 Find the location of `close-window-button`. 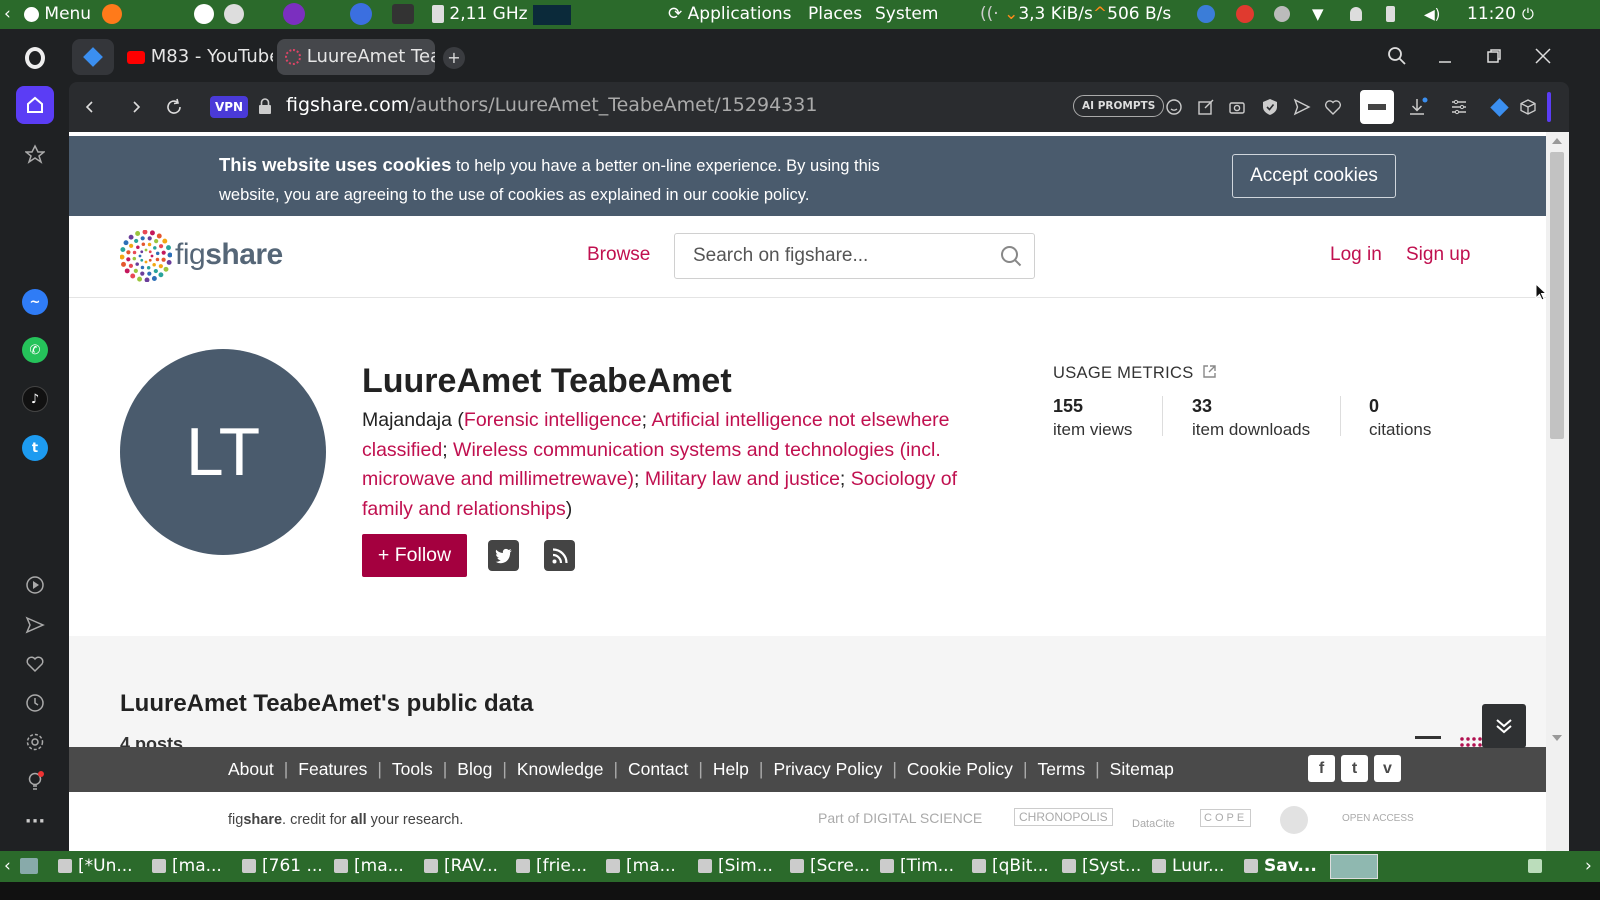

close-window-button is located at coordinates (1543, 56).